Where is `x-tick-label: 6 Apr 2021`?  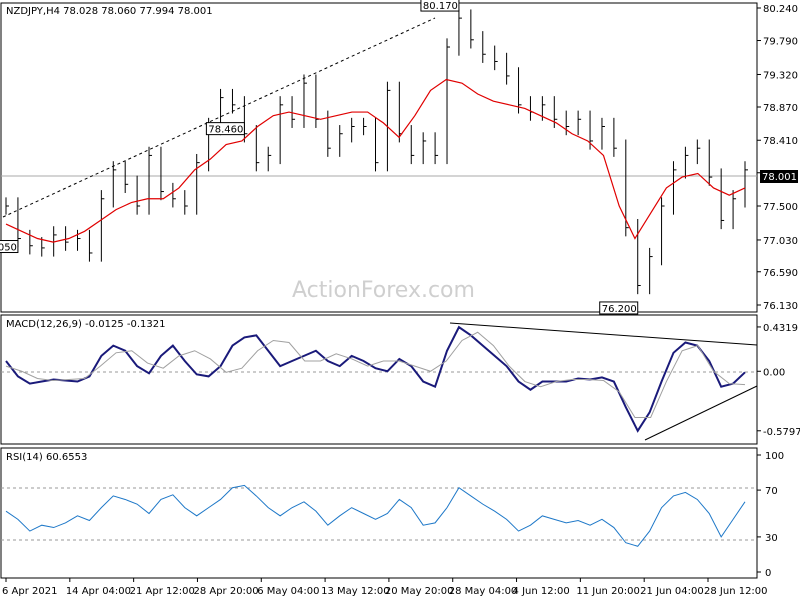 x-tick-label: 6 Apr 2021 is located at coordinates (29, 591).